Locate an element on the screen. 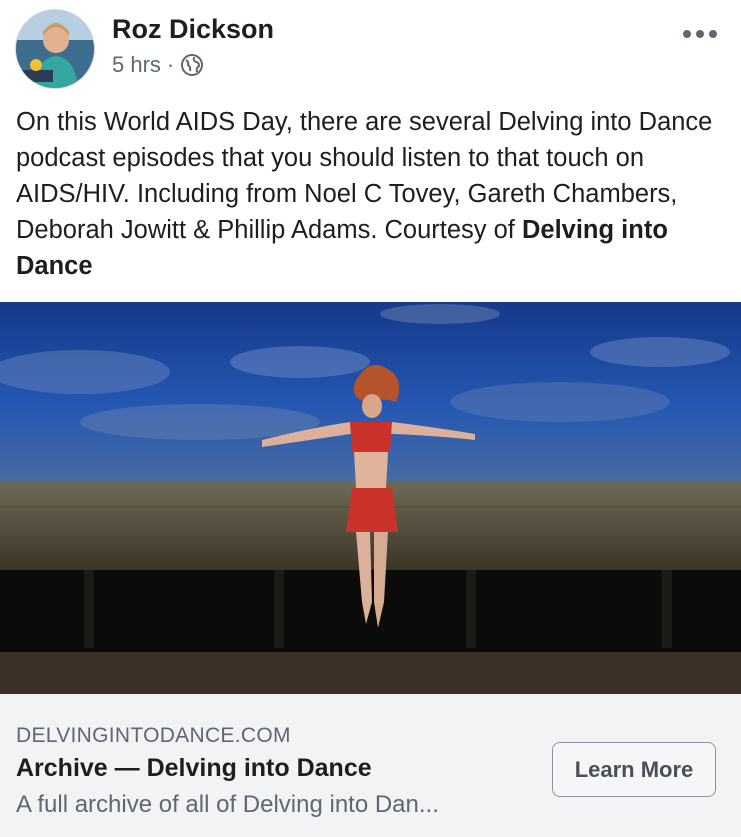 This screenshot has width=741, height=837. post-header: Roz Dickson 5 hrs · is located at coordinates (370, 50).